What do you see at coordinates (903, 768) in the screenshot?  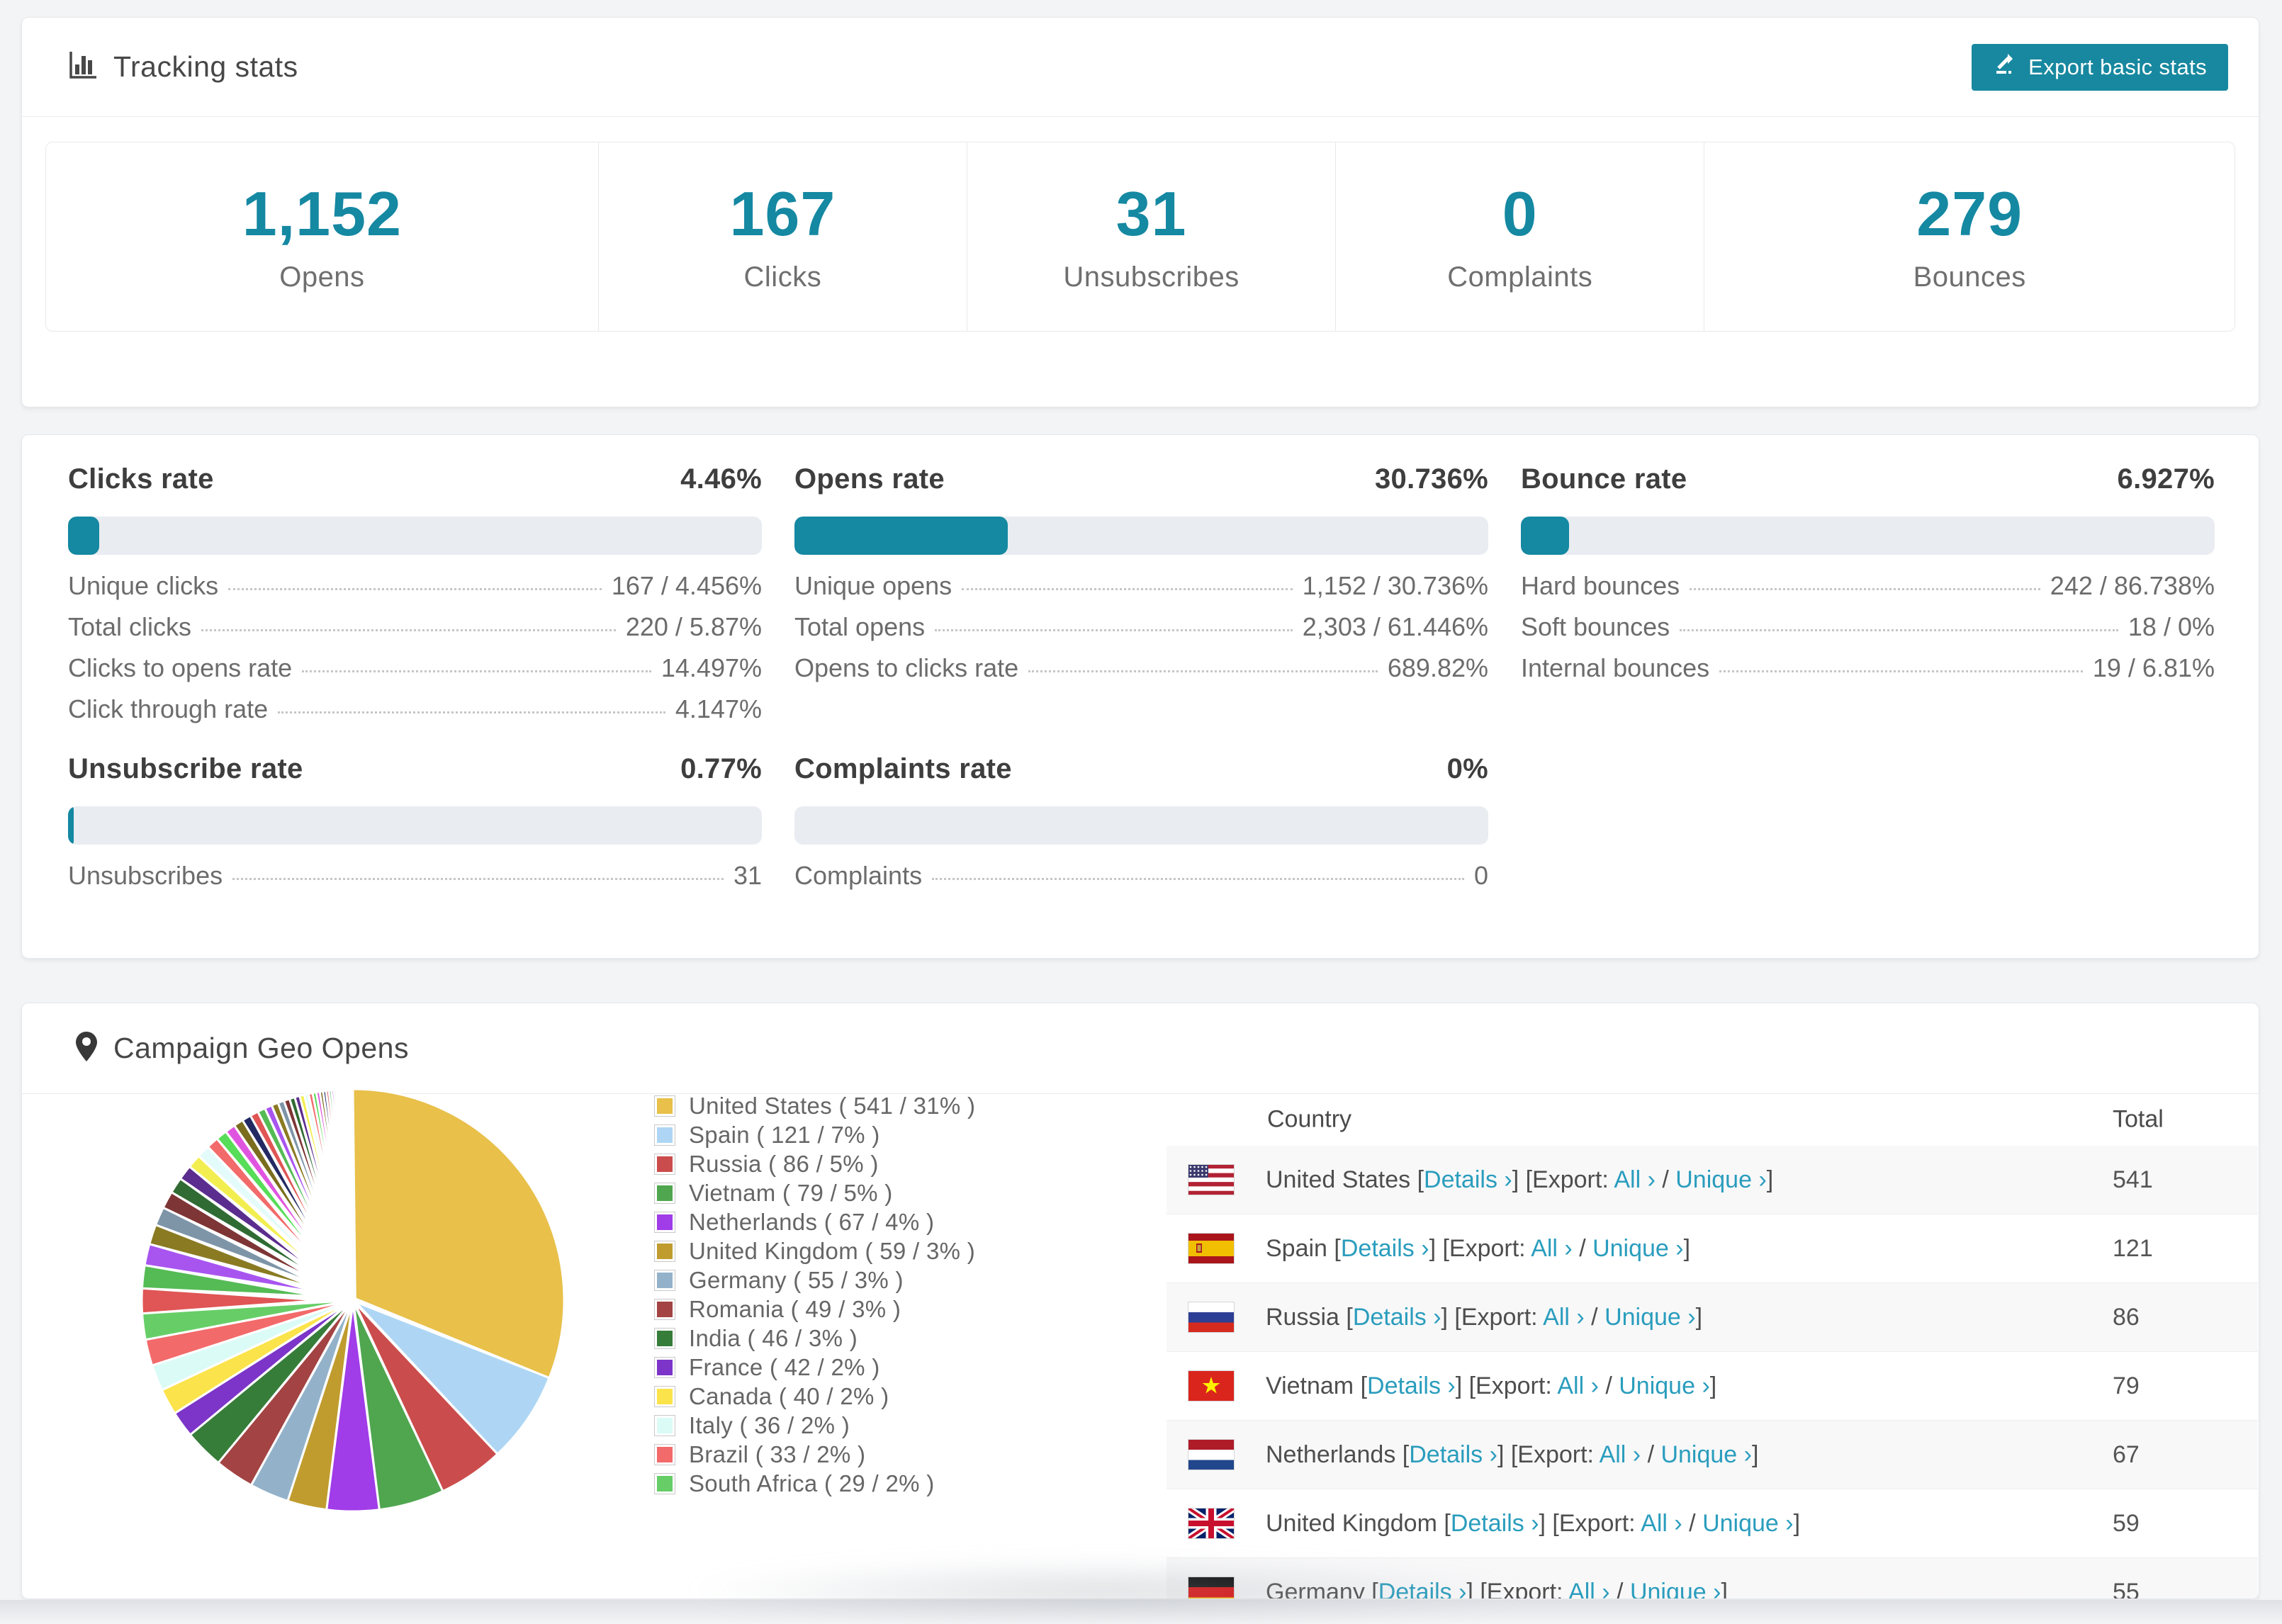 I see `rate-title: Complaints rate` at bounding box center [903, 768].